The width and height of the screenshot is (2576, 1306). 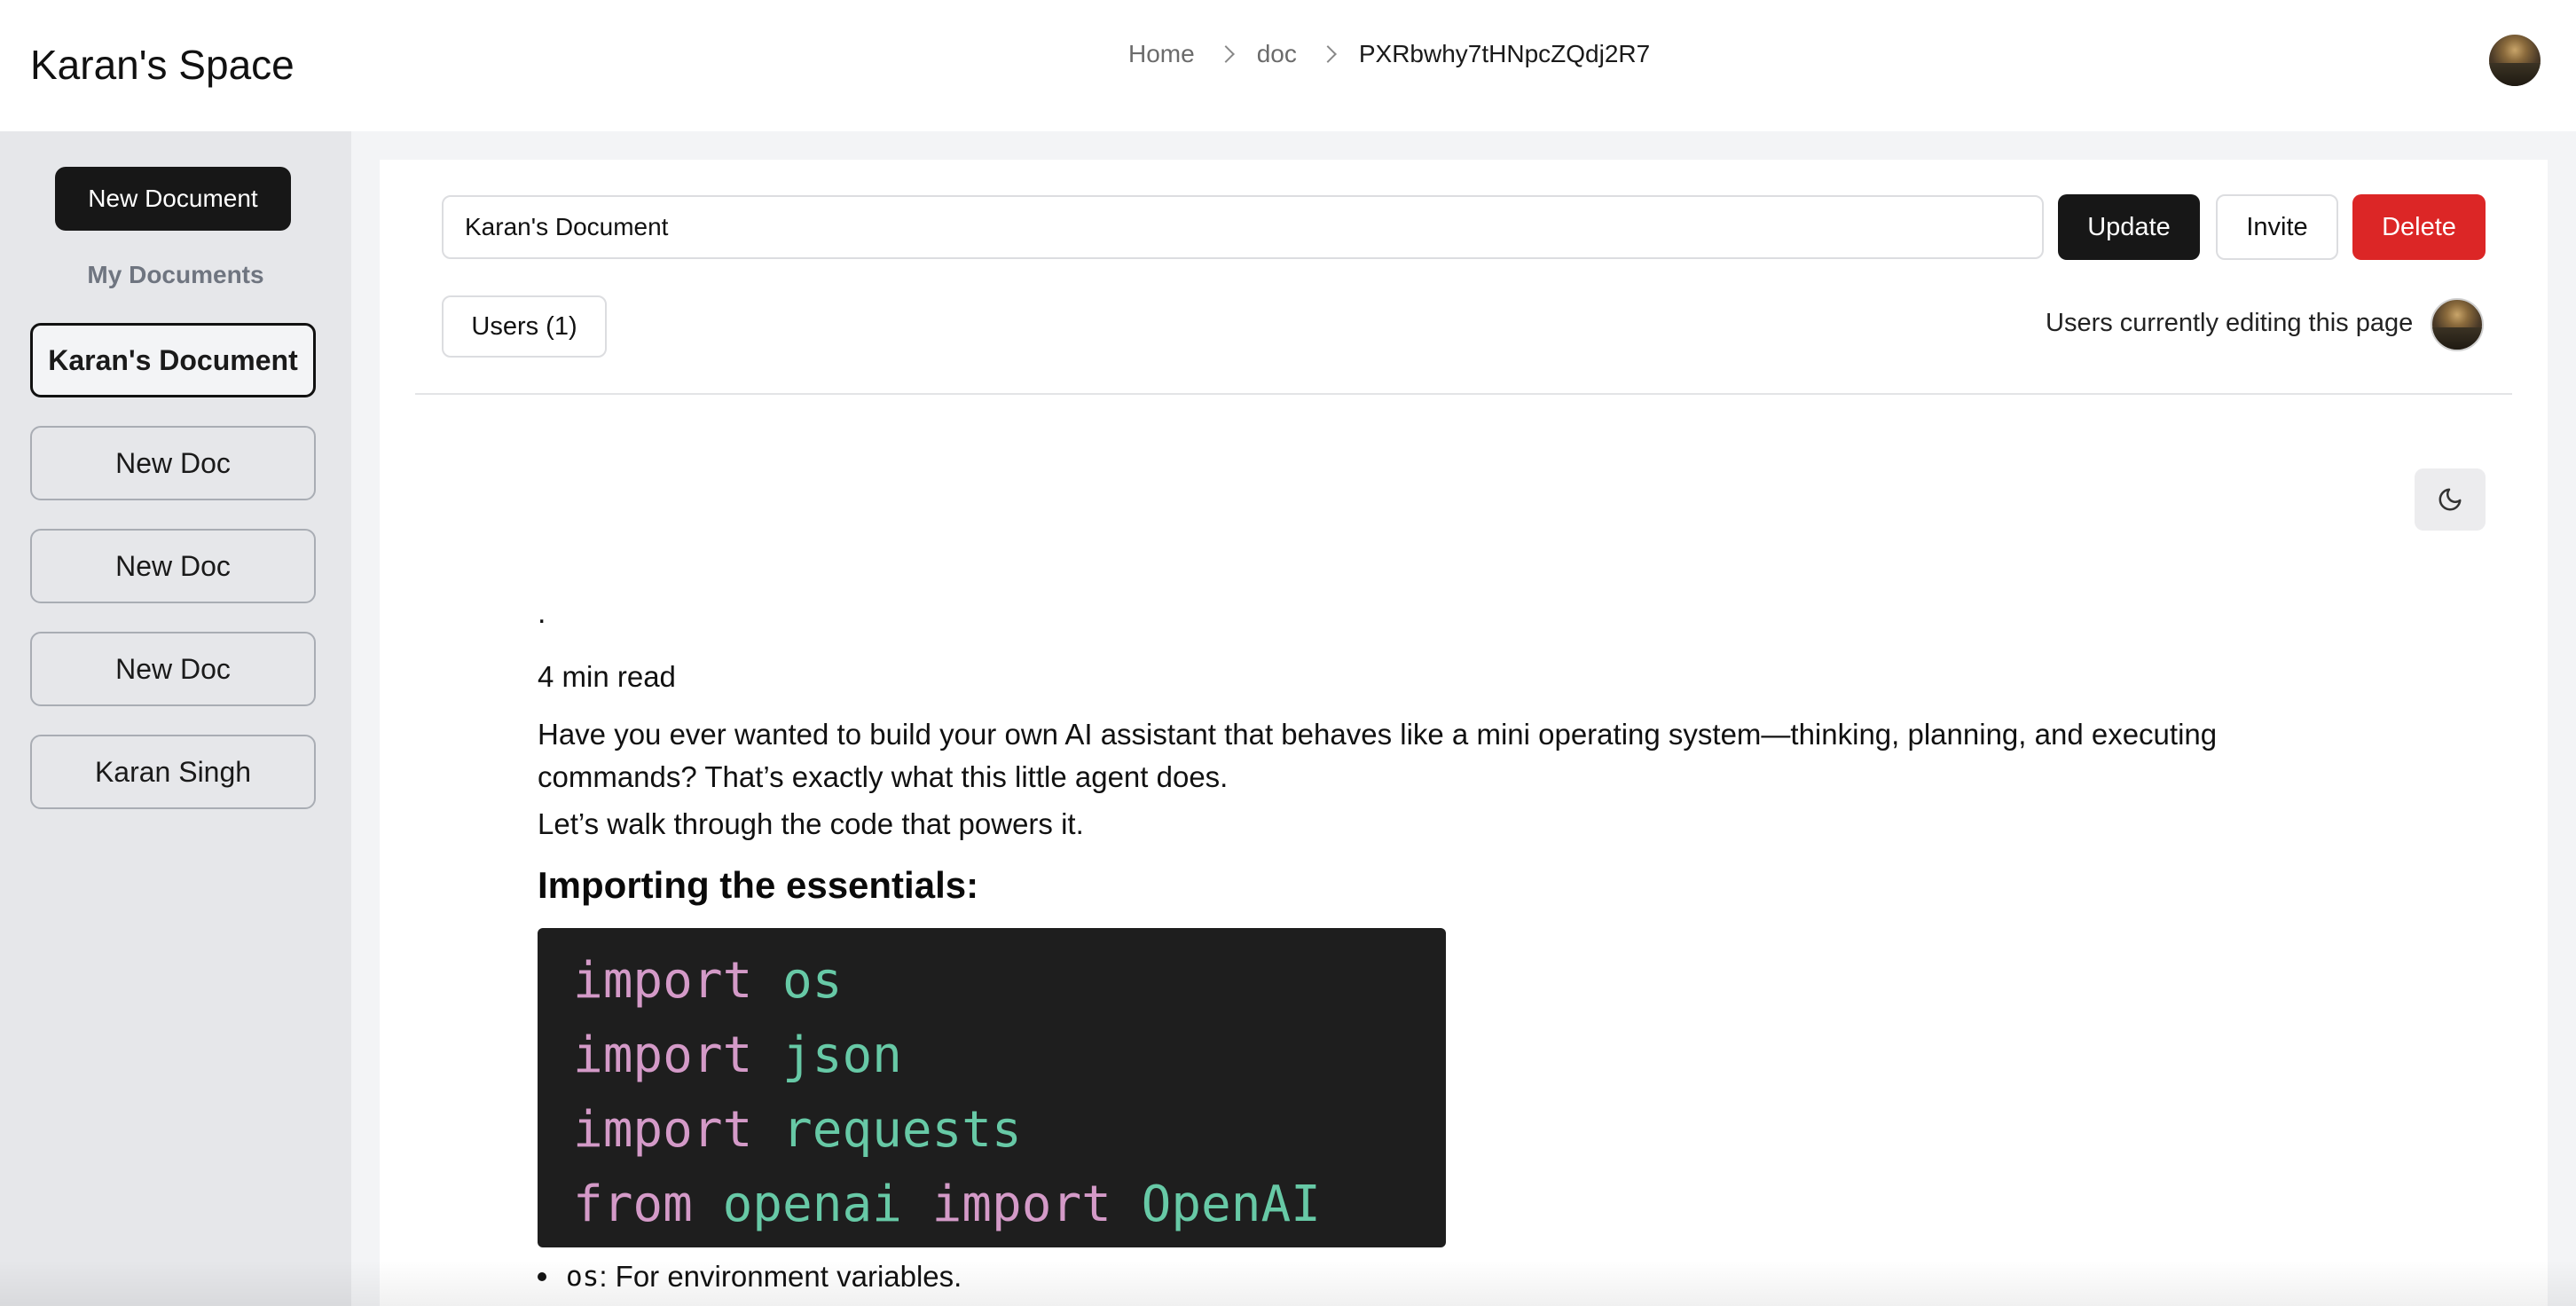 I want to click on new-document-button: New Document, so click(x=173, y=199).